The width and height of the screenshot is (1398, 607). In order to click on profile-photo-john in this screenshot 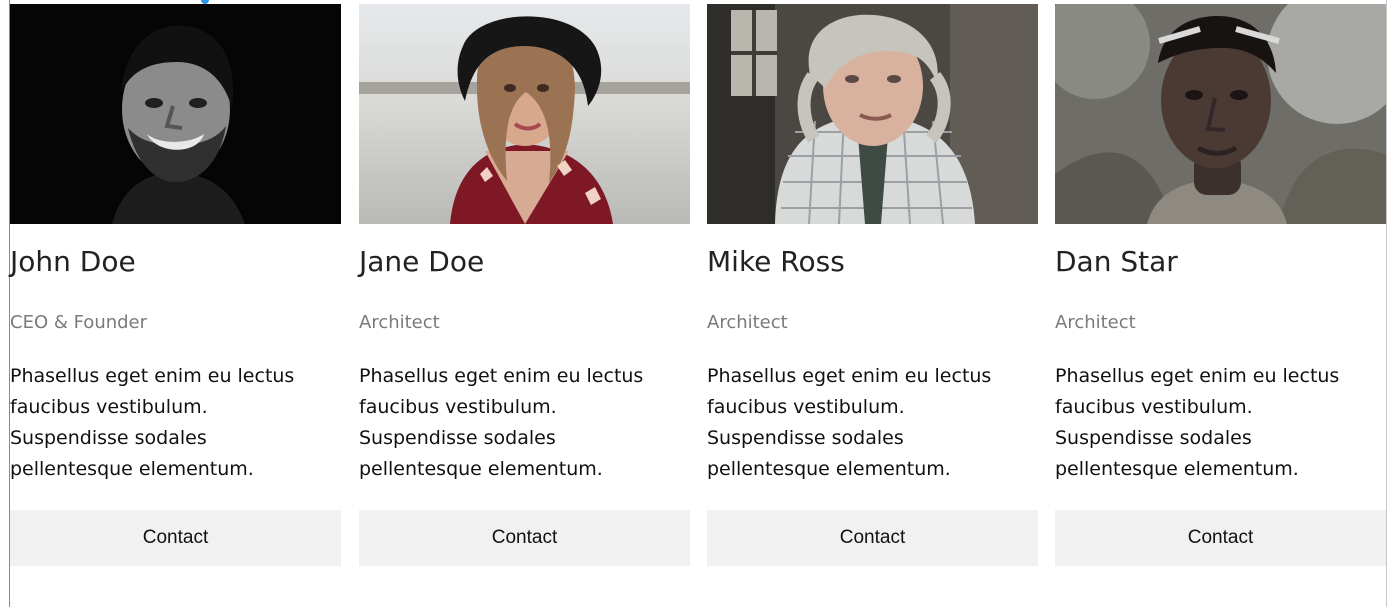, I will do `click(175, 114)`.